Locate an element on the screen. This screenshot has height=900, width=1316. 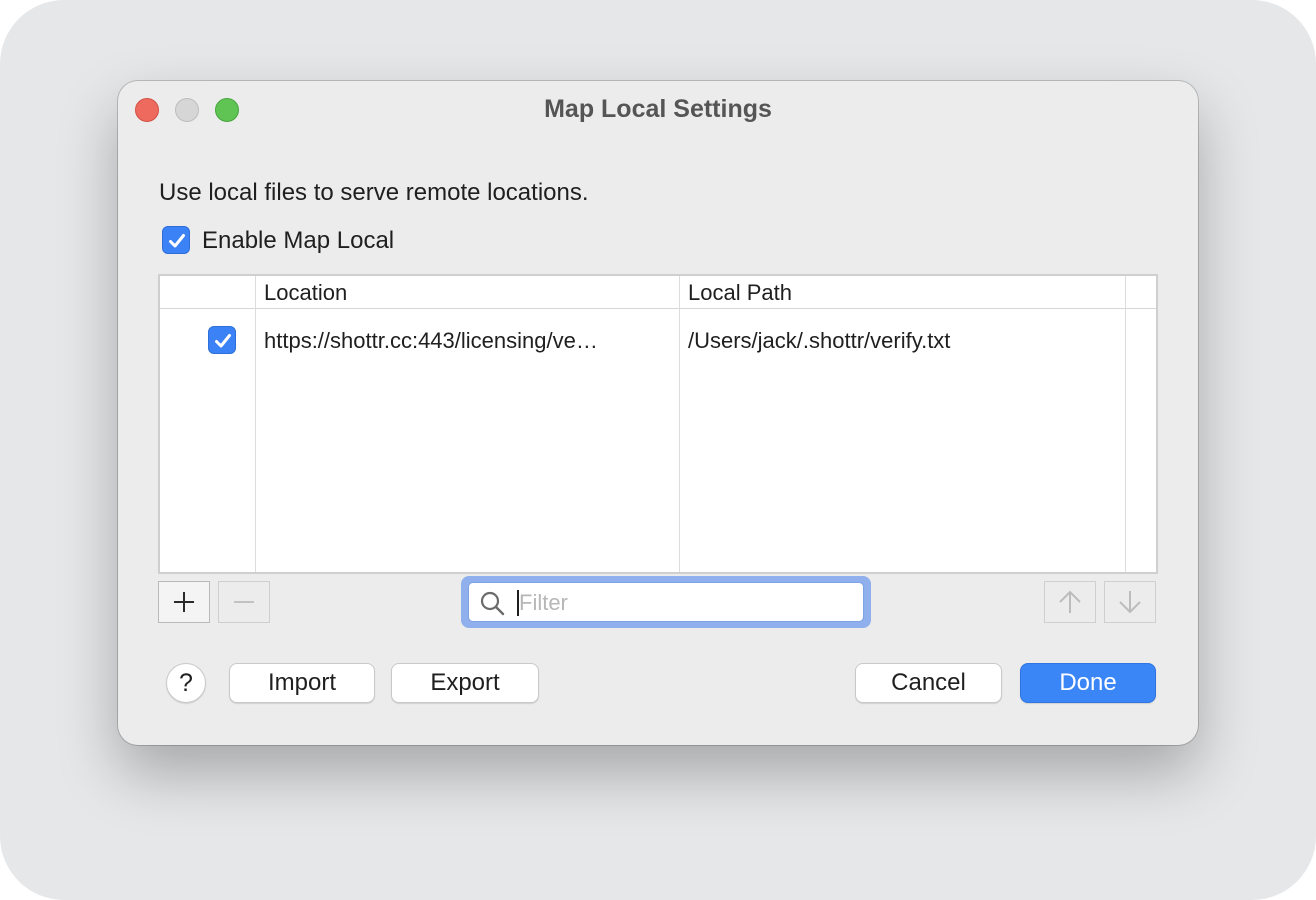
move-down-button is located at coordinates (1130, 602).